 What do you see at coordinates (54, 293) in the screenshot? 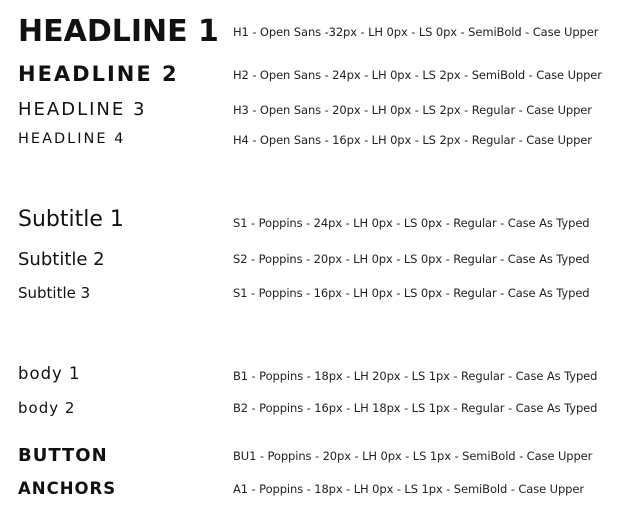
I see `subtitle-3-sample: Subtitle 3` at bounding box center [54, 293].